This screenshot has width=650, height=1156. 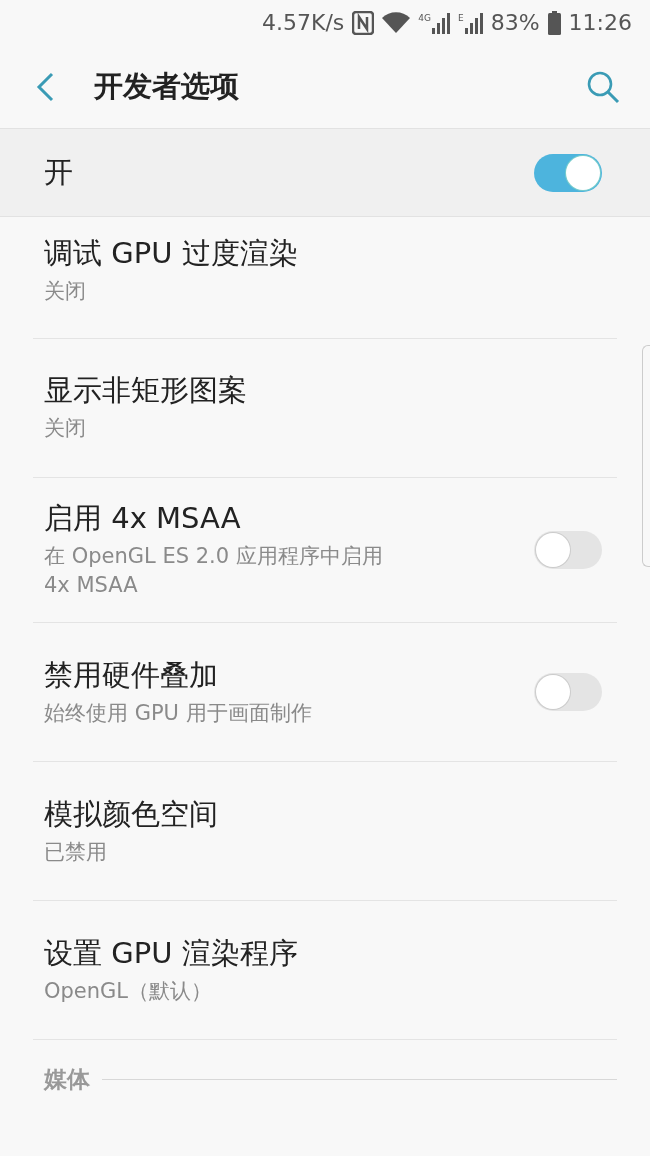 I want to click on search-button, so click(x=603, y=86).